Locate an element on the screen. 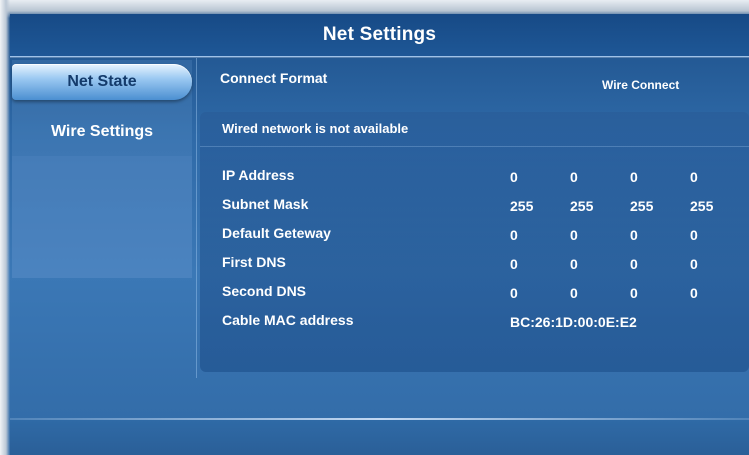 This screenshot has width=749, height=455. subnet-mask-octet-1: 255 is located at coordinates (521, 206).